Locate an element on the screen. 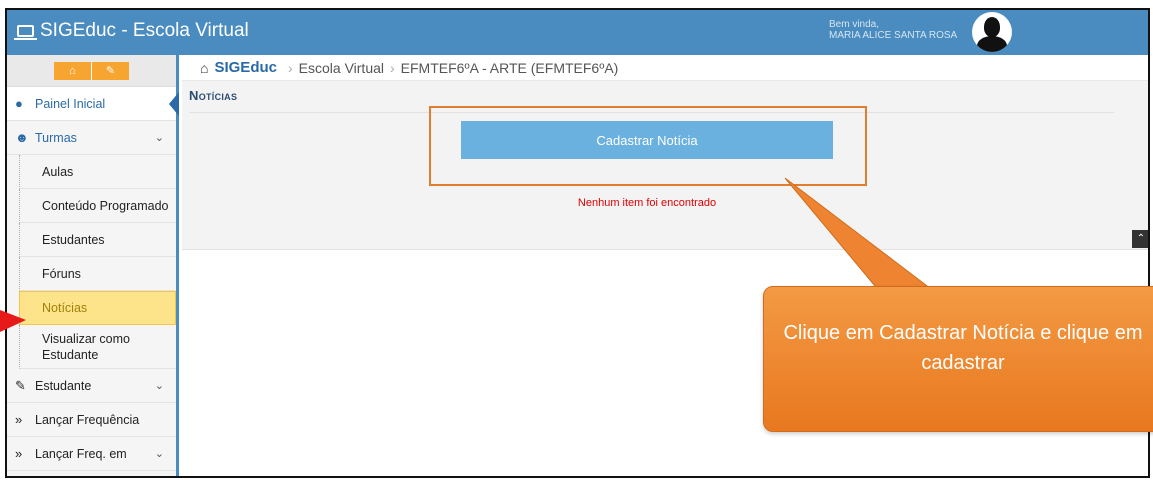 The image size is (1153, 480). breadcrumb-item: EFMTEF6ºA - ARTE (EFMTEF6ºA) is located at coordinates (509, 67).